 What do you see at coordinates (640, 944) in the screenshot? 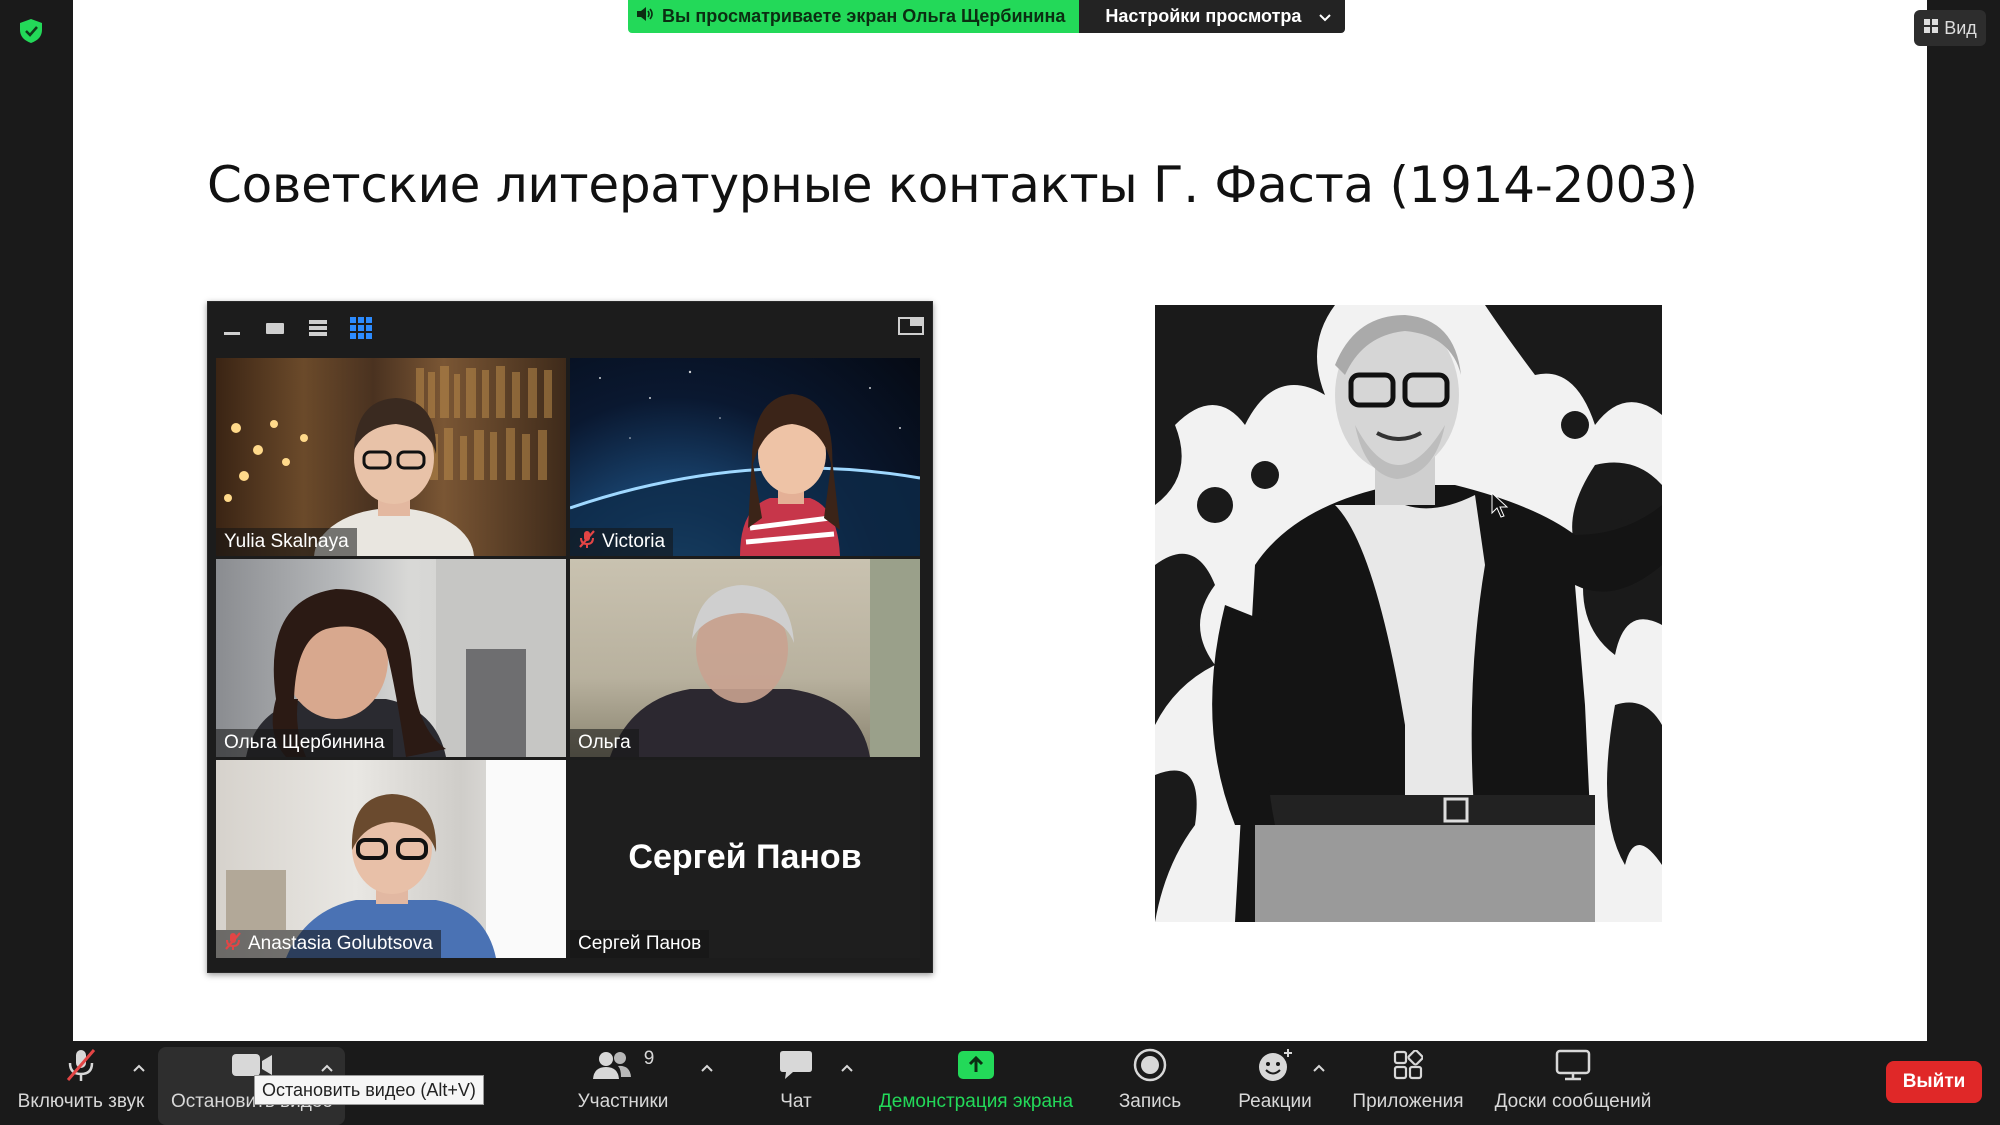
I see `participant-name-label: Сергей Панов` at bounding box center [640, 944].